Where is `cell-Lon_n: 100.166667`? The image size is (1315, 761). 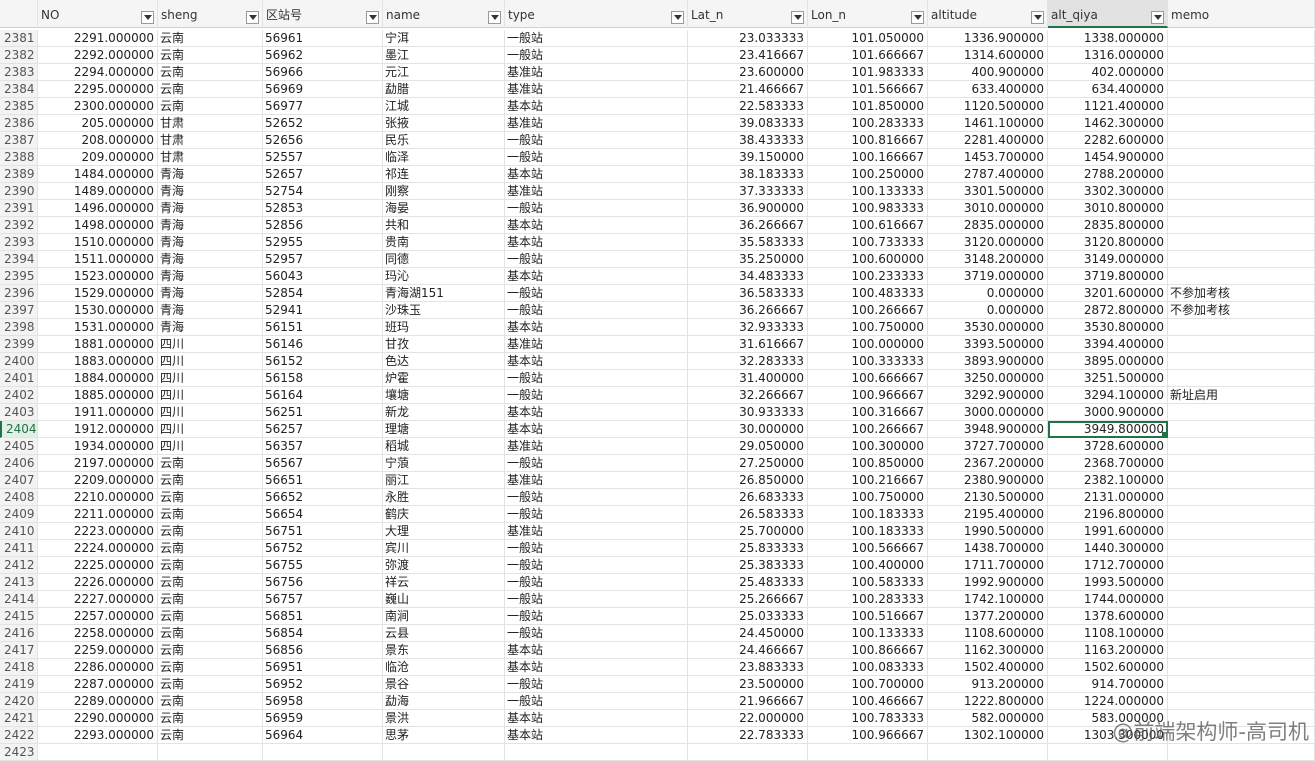 cell-Lon_n: 100.166667 is located at coordinates (868, 157).